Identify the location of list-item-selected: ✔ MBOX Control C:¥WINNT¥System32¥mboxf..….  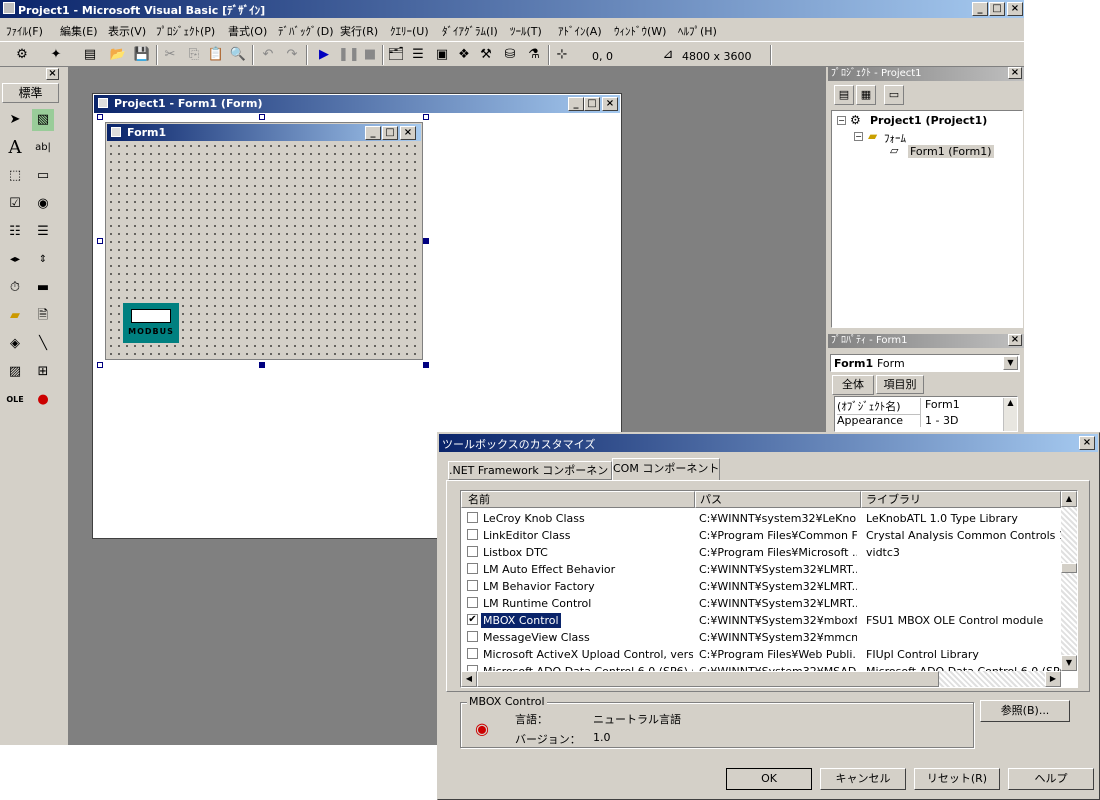
(768, 620).